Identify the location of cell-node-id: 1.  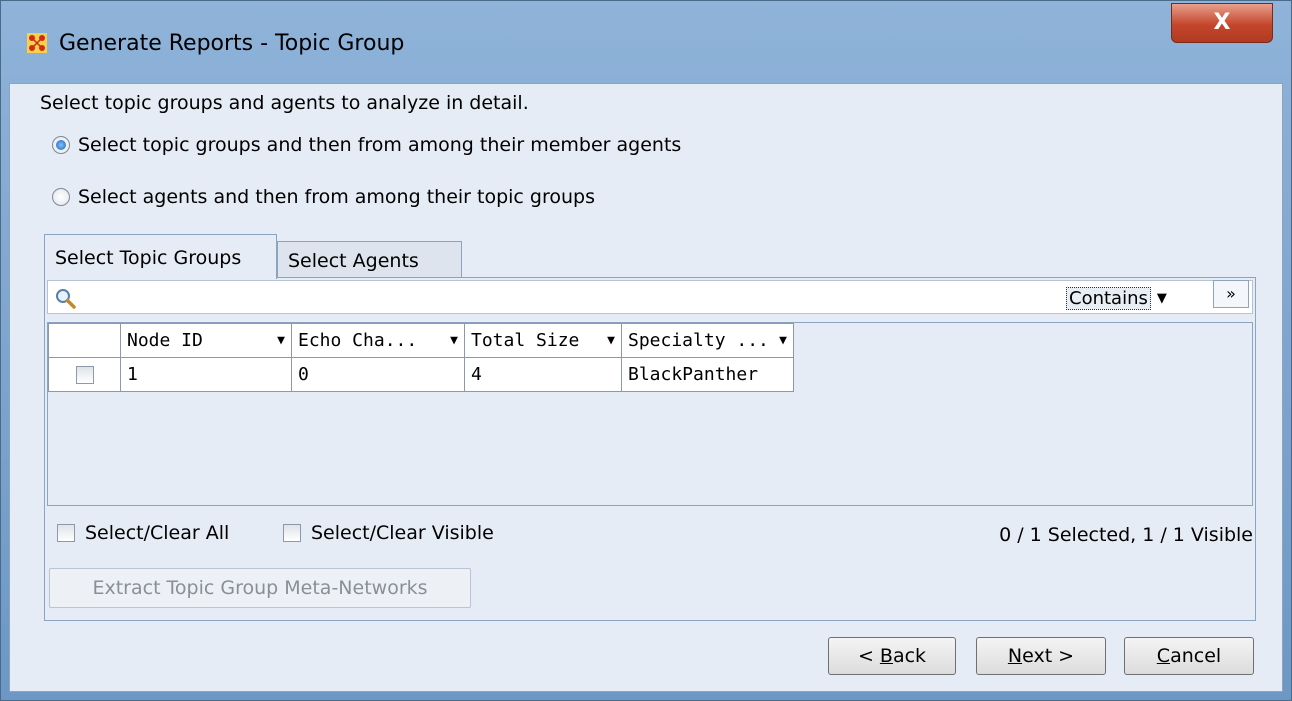
(206, 374).